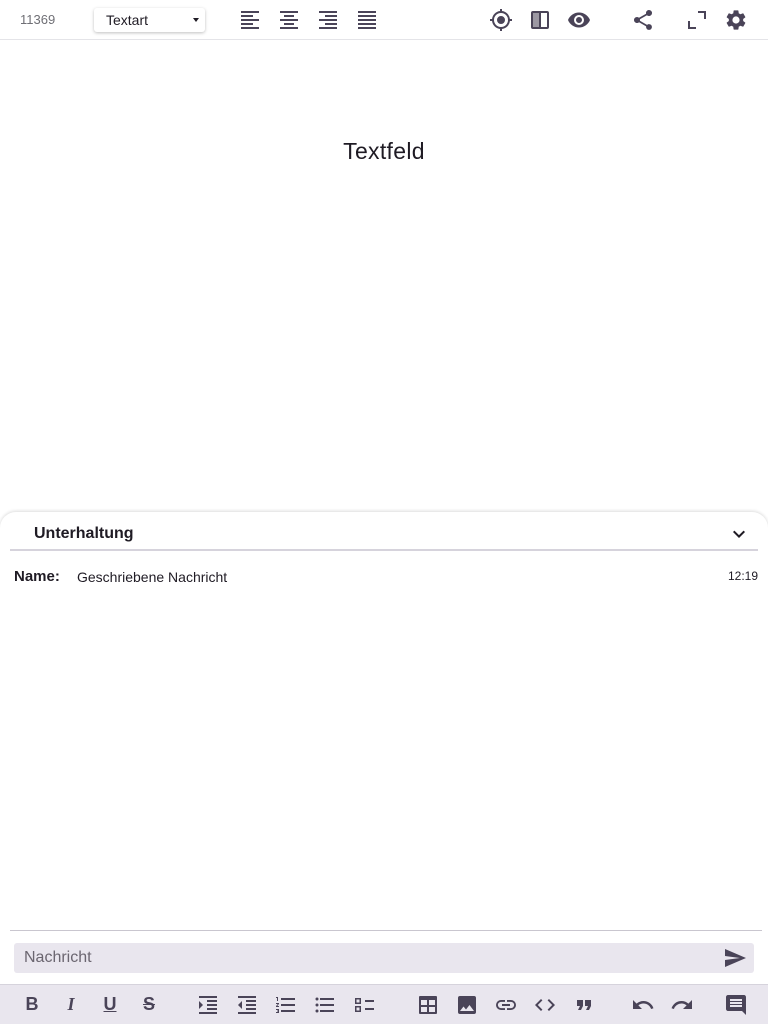  Describe the element at coordinates (289, 20) in the screenshot. I see `align-center-icon` at that location.